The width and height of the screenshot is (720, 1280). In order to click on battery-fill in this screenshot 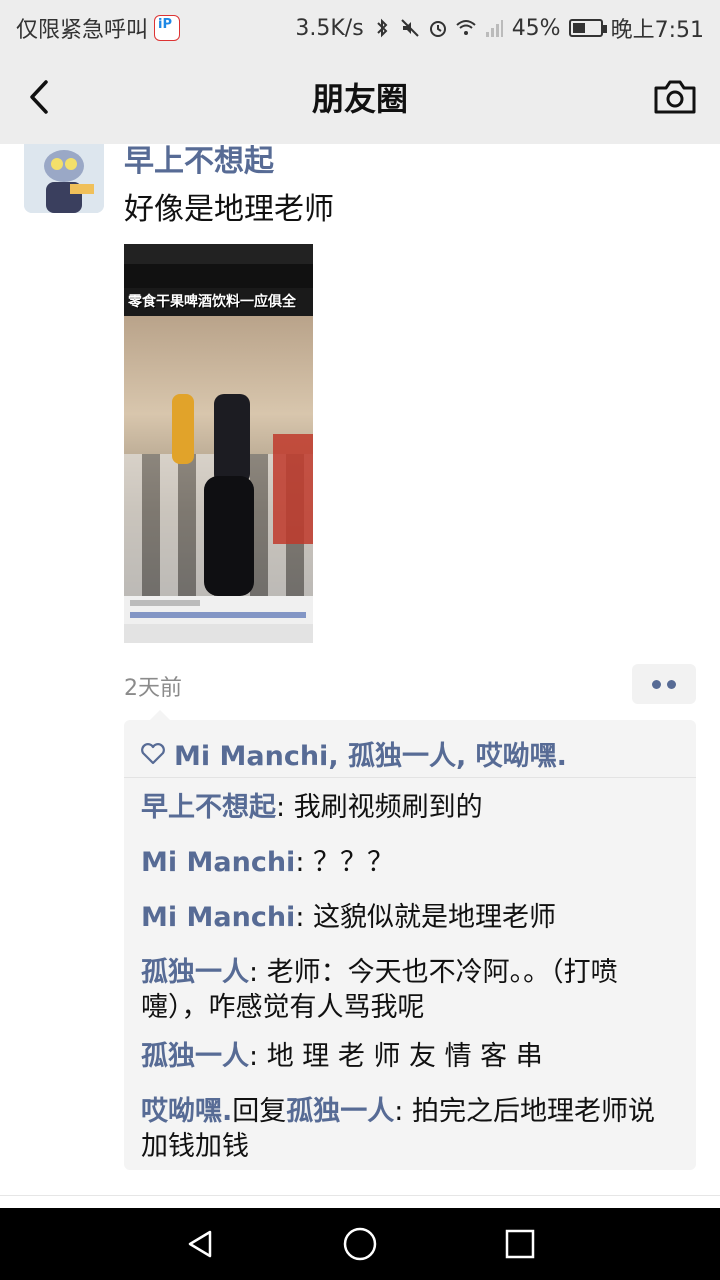, I will do `click(578, 28)`.